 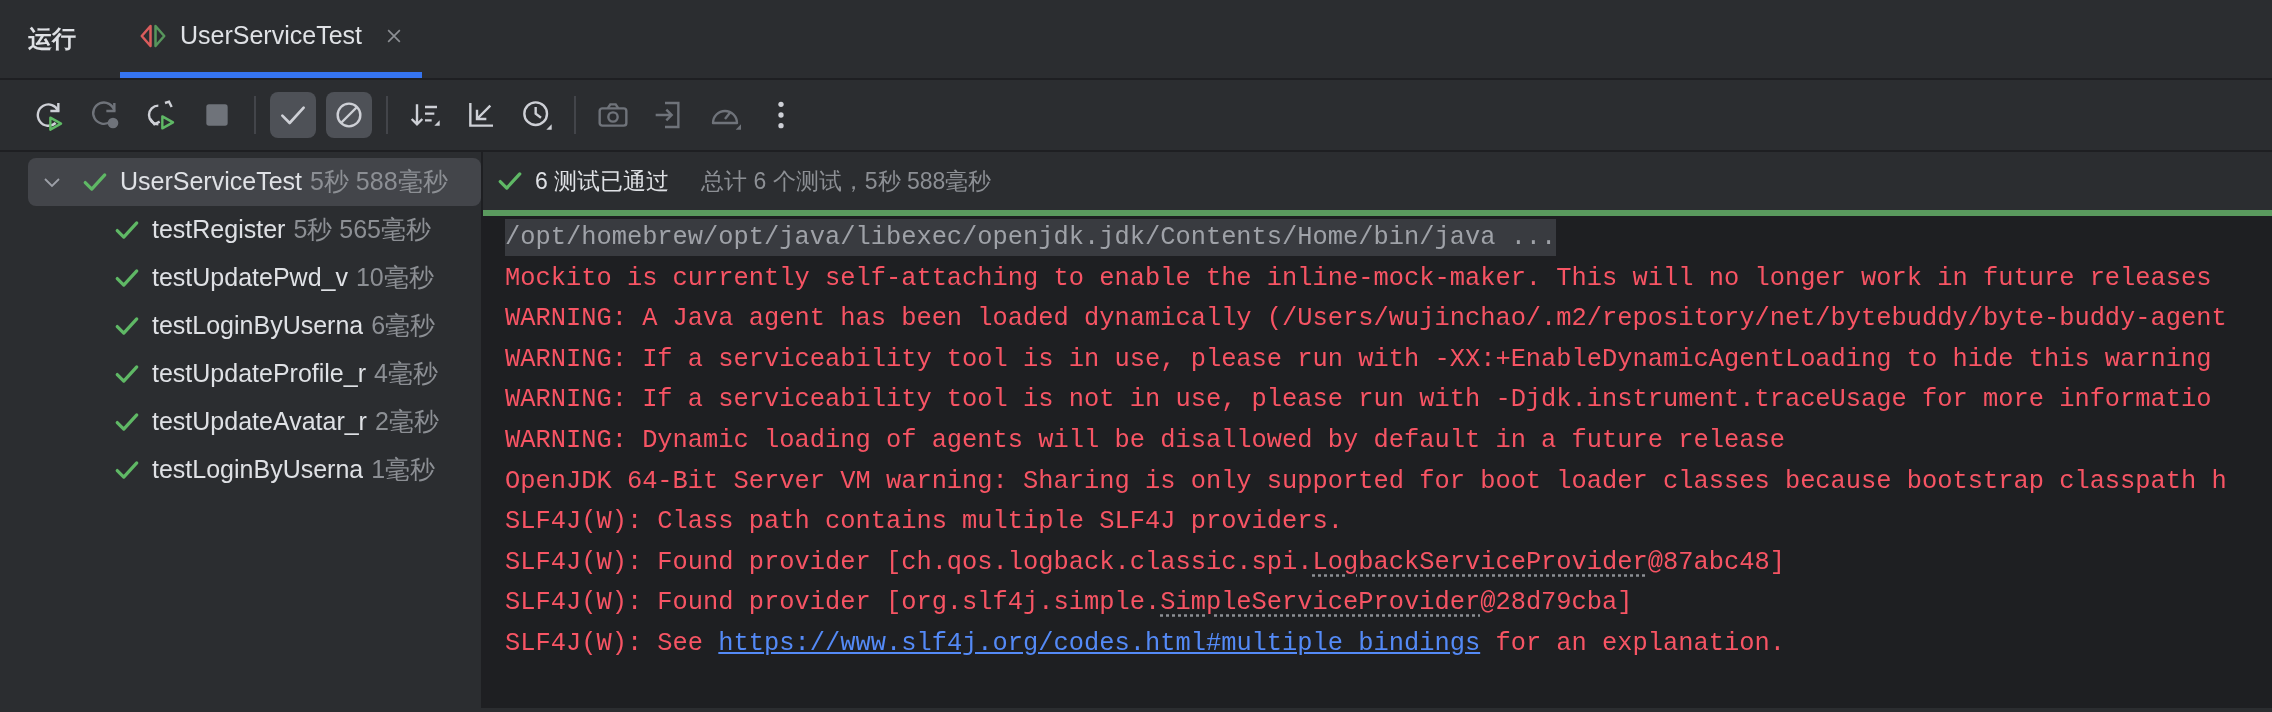 I want to click on console-line: WARNING: Dynamic loading of agents will be disallowed by default in a future release, so click(x=1145, y=440).